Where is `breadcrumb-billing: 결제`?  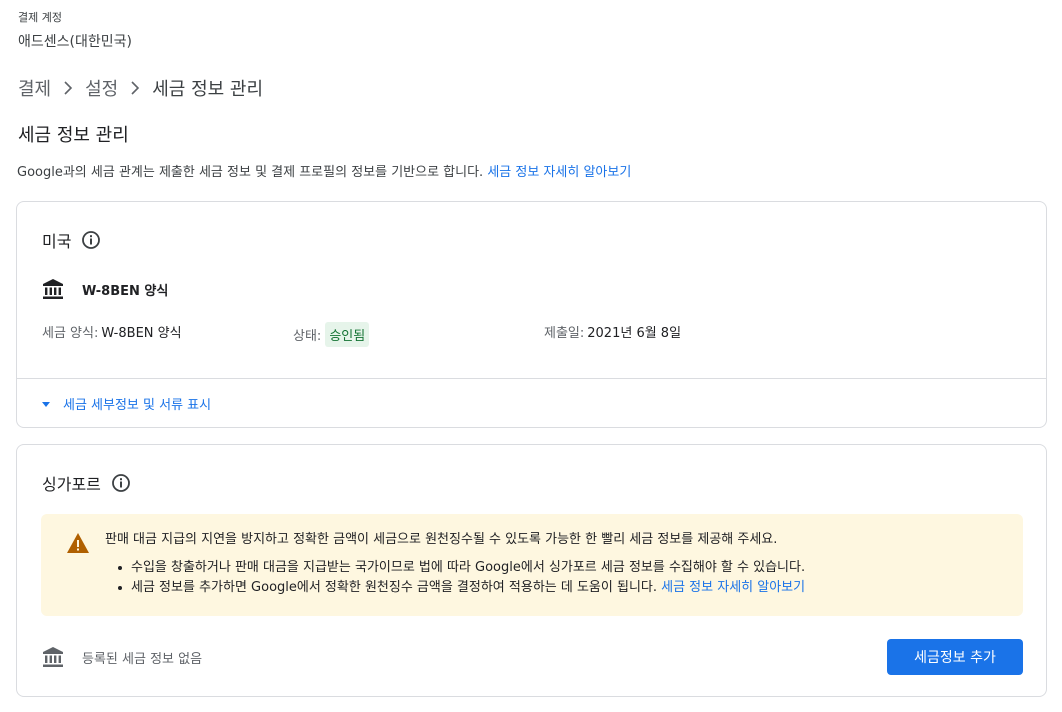
breadcrumb-billing: 결제 is located at coordinates (34, 88).